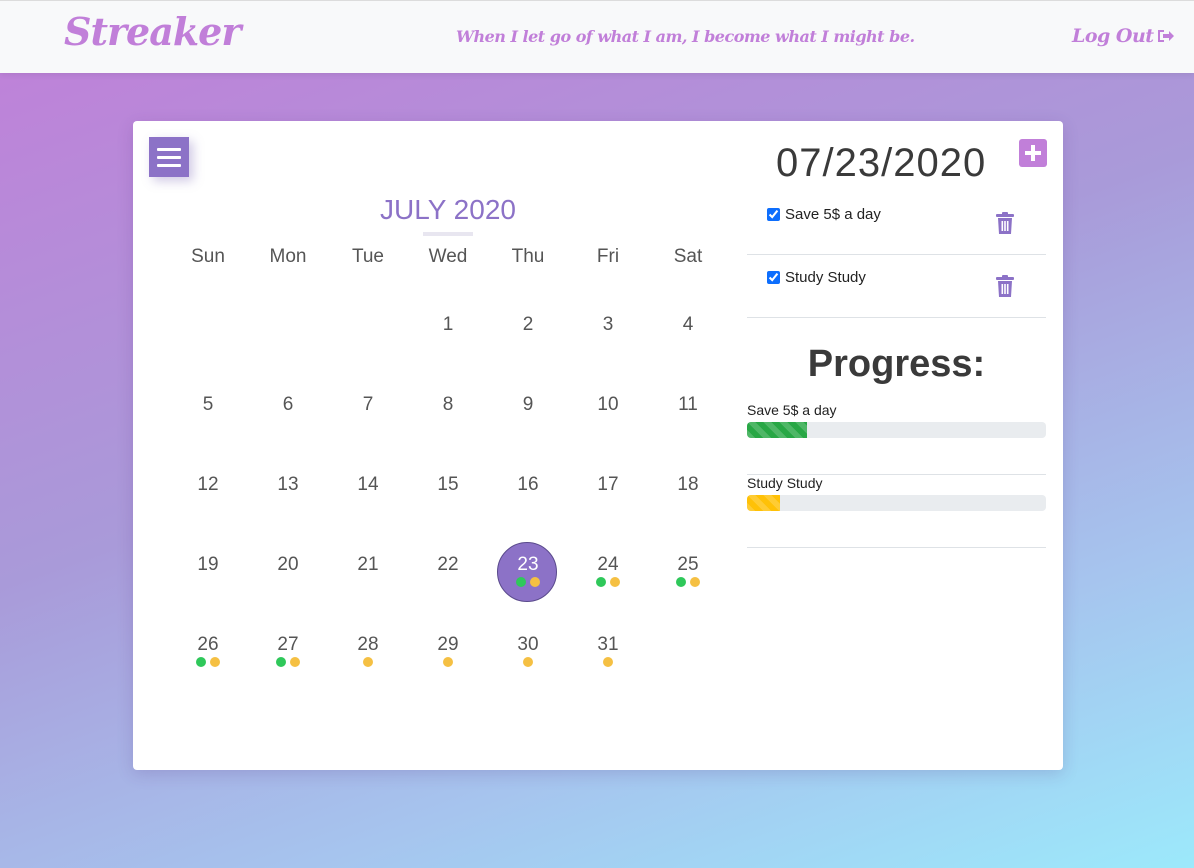 Image resolution: width=1194 pixels, height=868 pixels. Describe the element at coordinates (528, 504) in the screenshot. I see `calendar-day: 16` at that location.